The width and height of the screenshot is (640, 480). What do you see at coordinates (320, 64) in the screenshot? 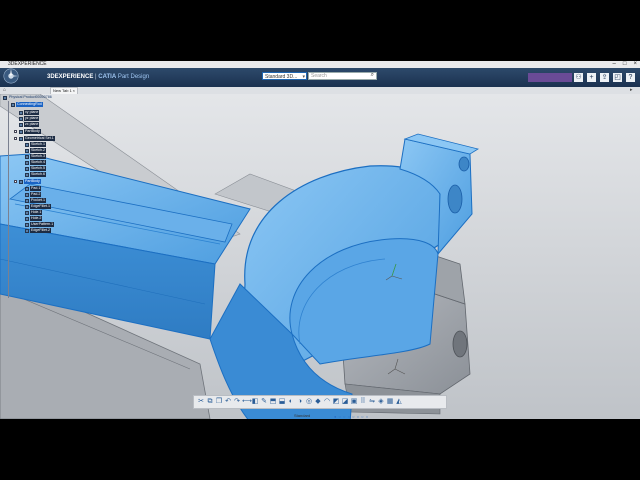
I see `window-title-bar: 3DEXPERIENCE – □ ×` at bounding box center [320, 64].